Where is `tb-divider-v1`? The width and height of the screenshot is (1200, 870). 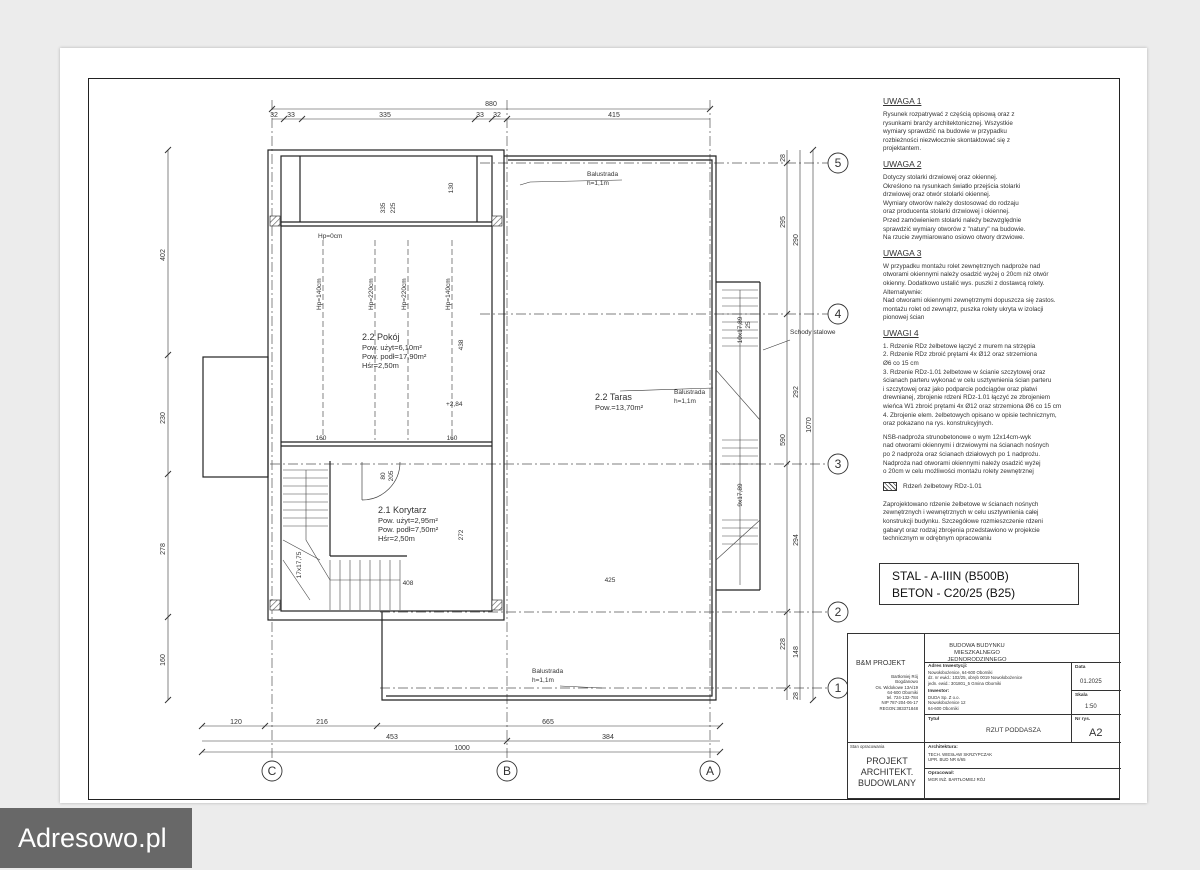
tb-divider-v1 is located at coordinates (924, 717).